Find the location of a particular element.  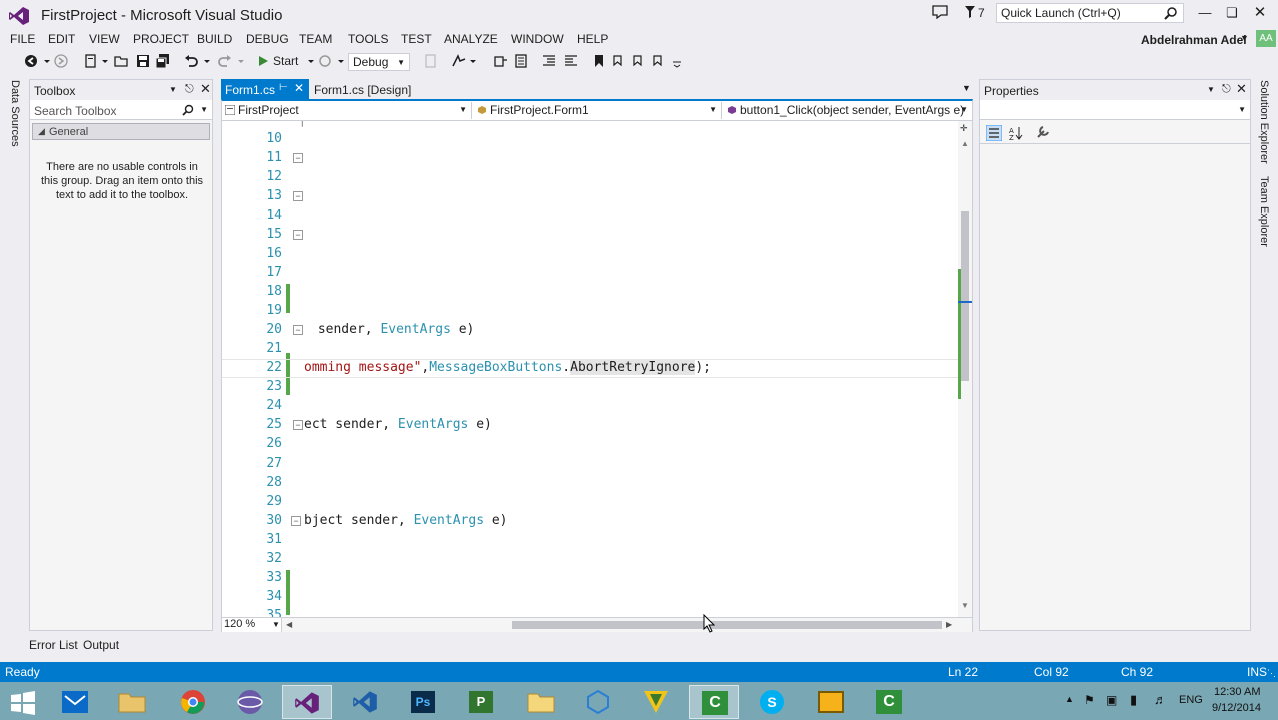

tab-error-list: Error List is located at coordinates (53, 645).